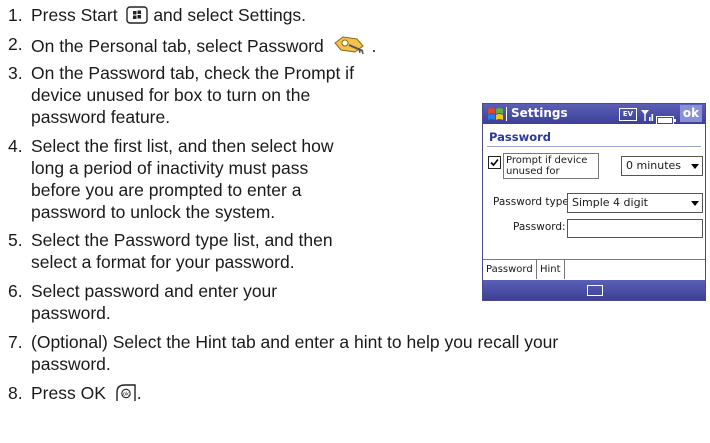 The image size is (710, 443). Describe the element at coordinates (635, 228) in the screenshot. I see `password-input` at that location.